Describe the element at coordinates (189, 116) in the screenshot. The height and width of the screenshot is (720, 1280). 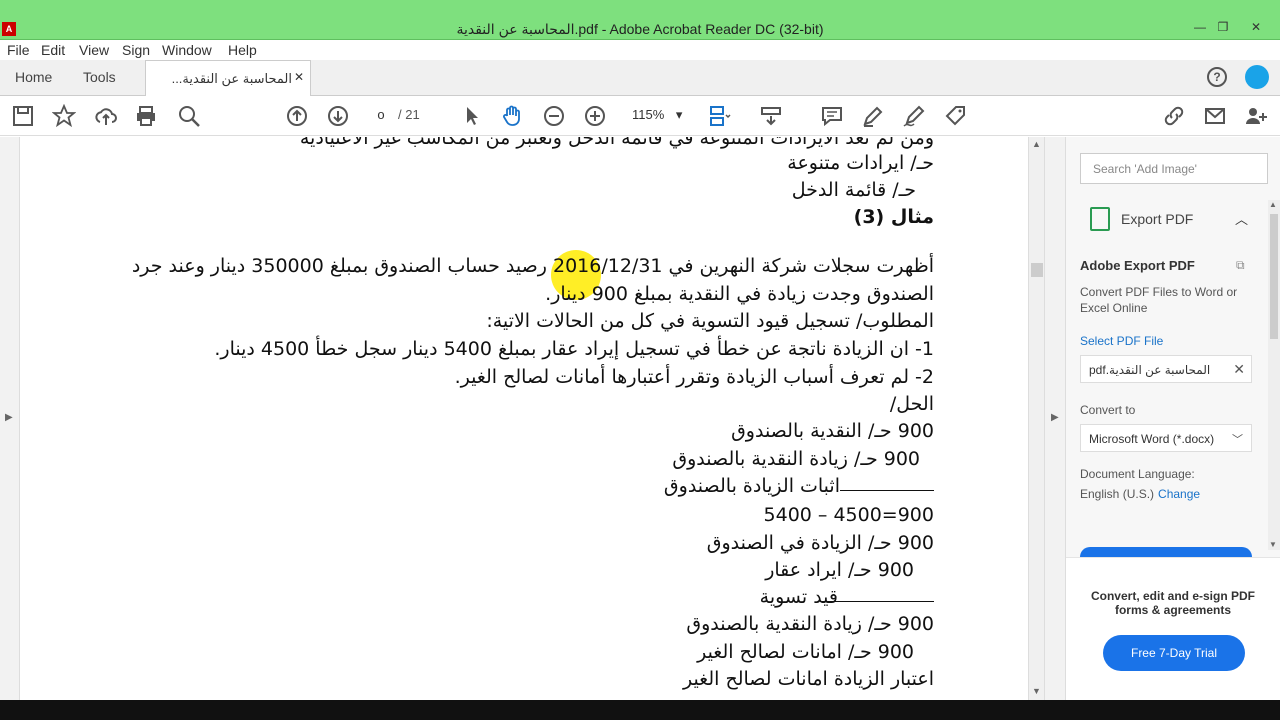
I see `search-zoom-icon` at that location.